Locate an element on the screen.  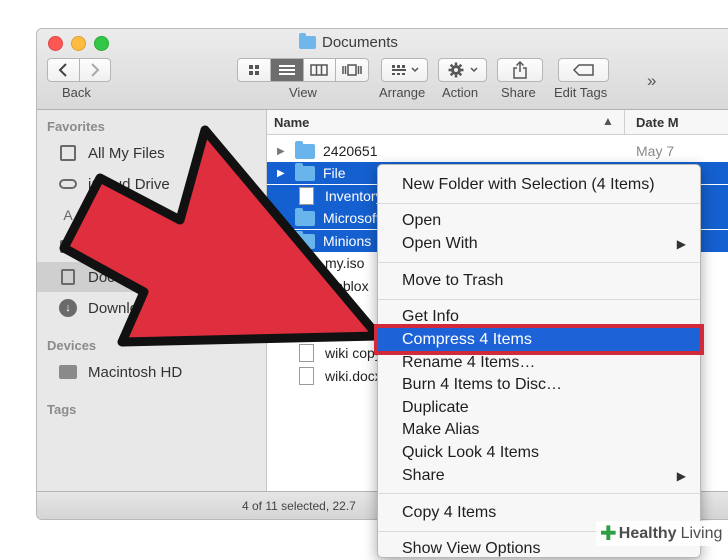
arrange-button is located at coordinates (404, 70).